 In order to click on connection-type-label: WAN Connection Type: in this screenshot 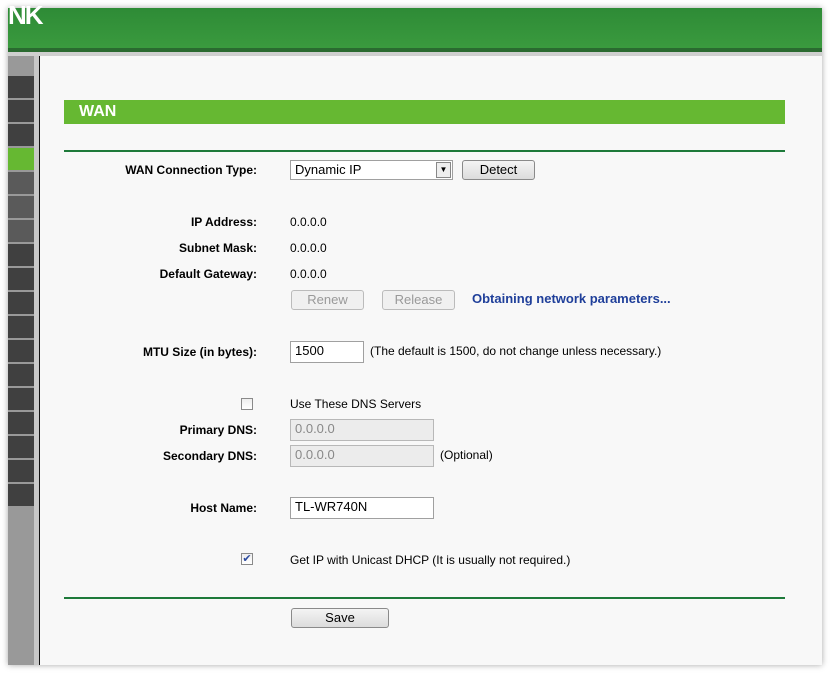, I will do `click(191, 170)`.